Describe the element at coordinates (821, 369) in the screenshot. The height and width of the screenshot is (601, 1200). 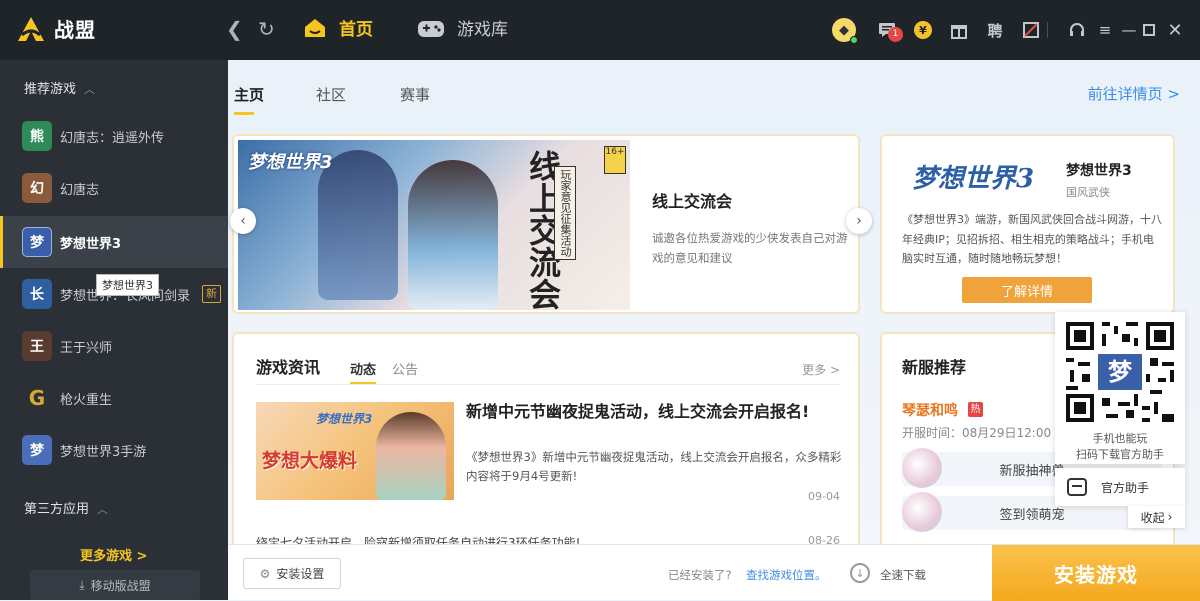
I see `news-more-link: 更多 >` at that location.